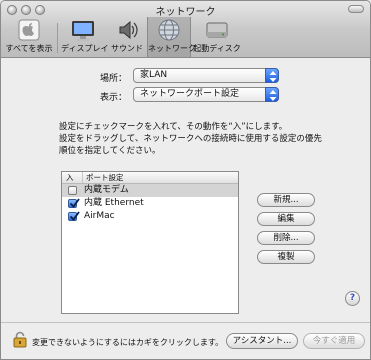 The image size is (371, 360). What do you see at coordinates (185, 322) in the screenshot?
I see `footer-divider` at bounding box center [185, 322].